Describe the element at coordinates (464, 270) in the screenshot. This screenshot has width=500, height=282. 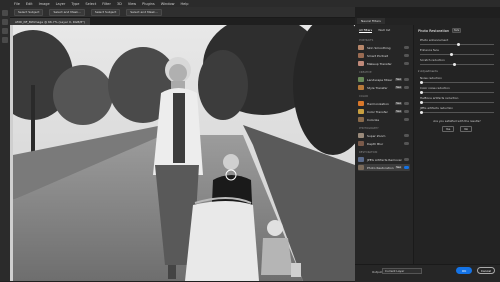
I see `ok-button: OK` at that location.